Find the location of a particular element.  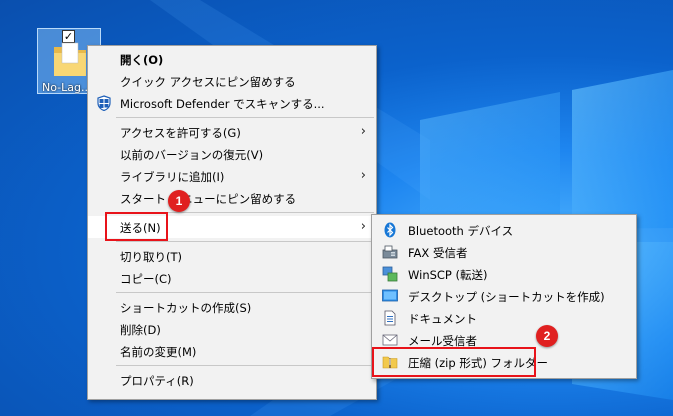

winscp-icon is located at coordinates (390, 274).